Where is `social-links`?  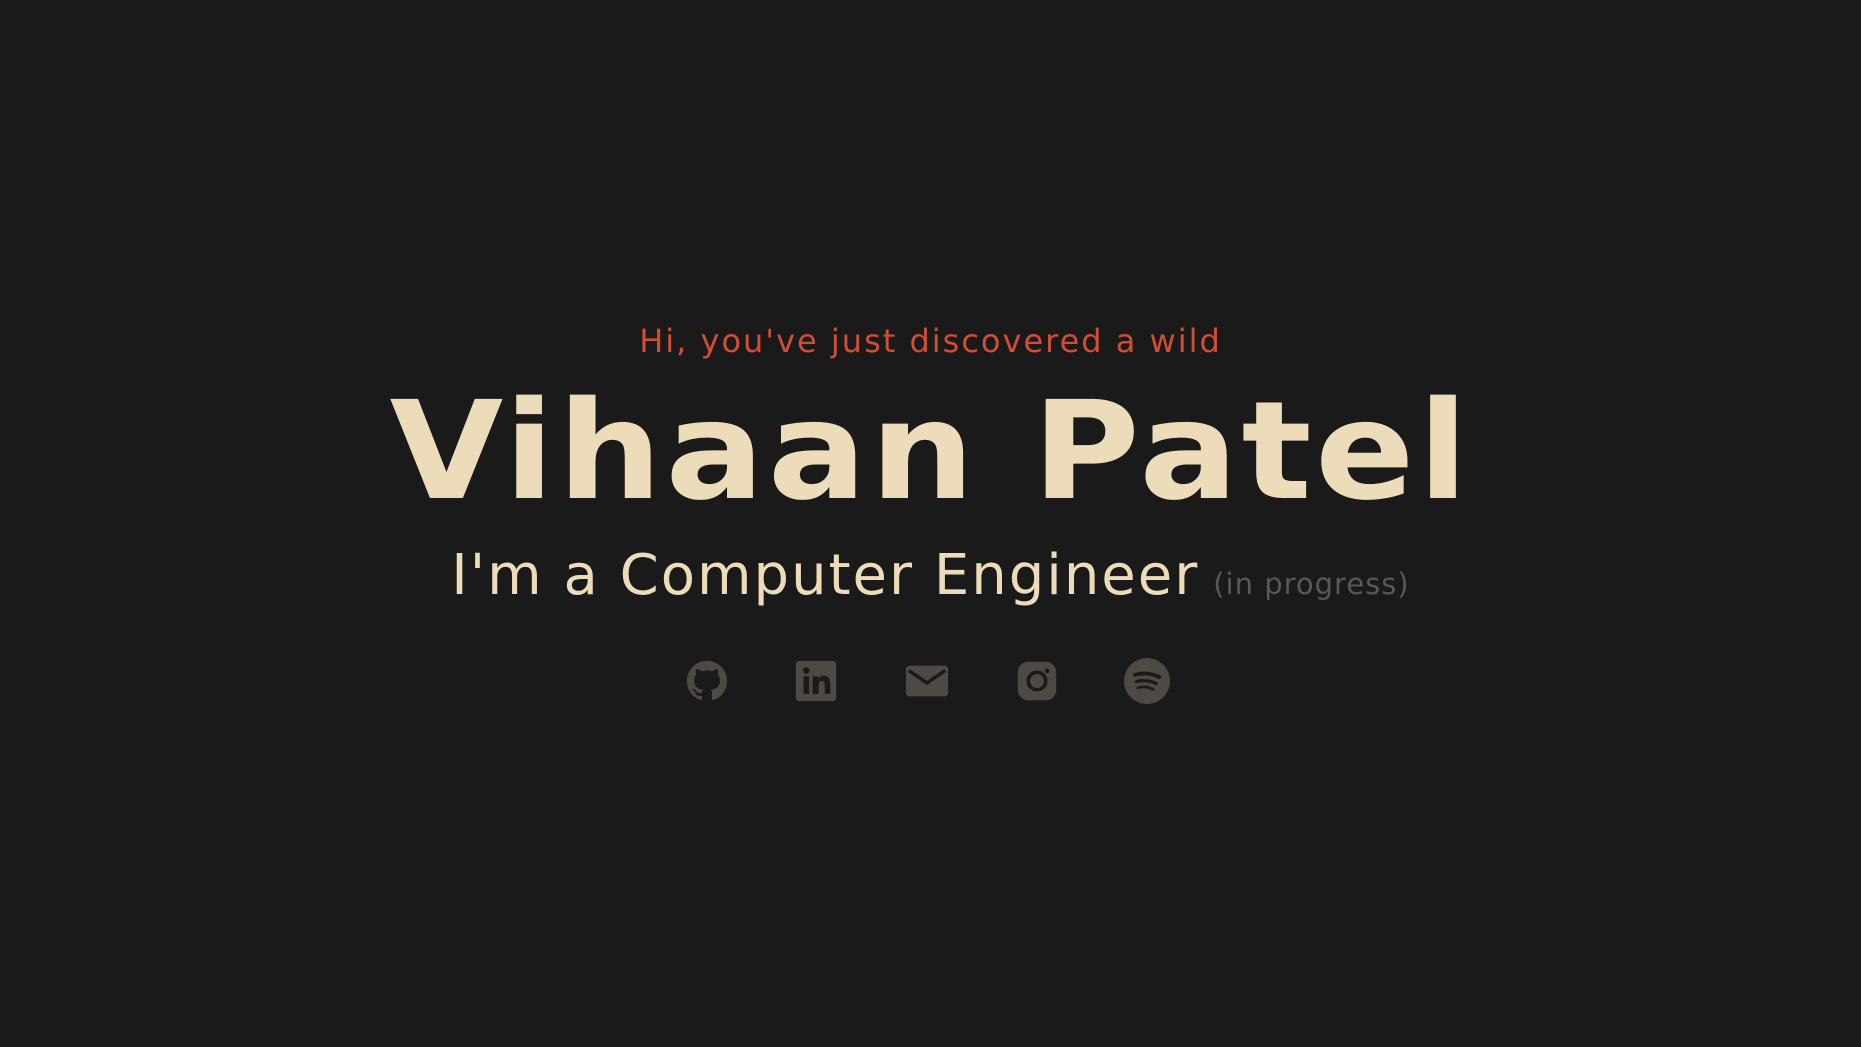
social-links is located at coordinates (930, 681).